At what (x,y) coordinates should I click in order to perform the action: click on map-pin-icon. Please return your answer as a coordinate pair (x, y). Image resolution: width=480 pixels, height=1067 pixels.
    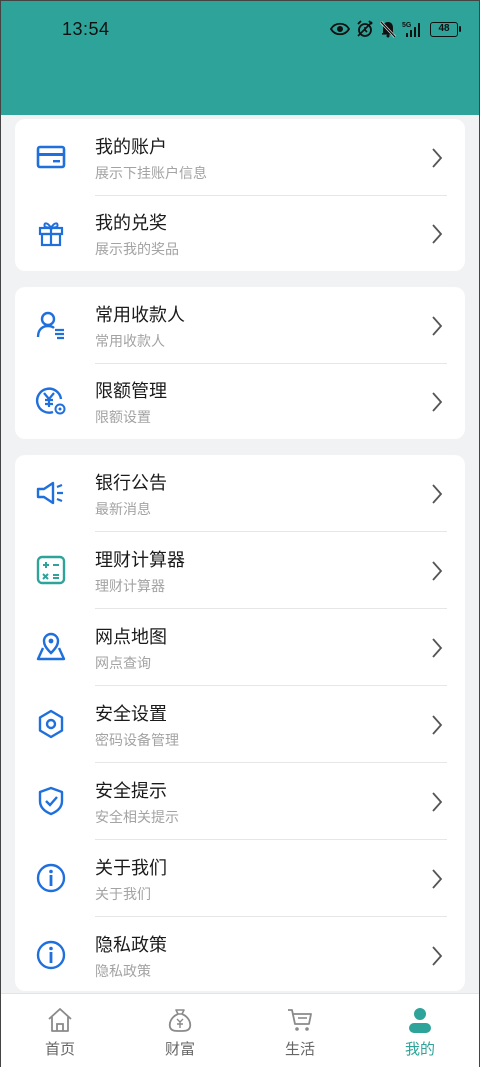
    Looking at the image, I should click on (51, 647).